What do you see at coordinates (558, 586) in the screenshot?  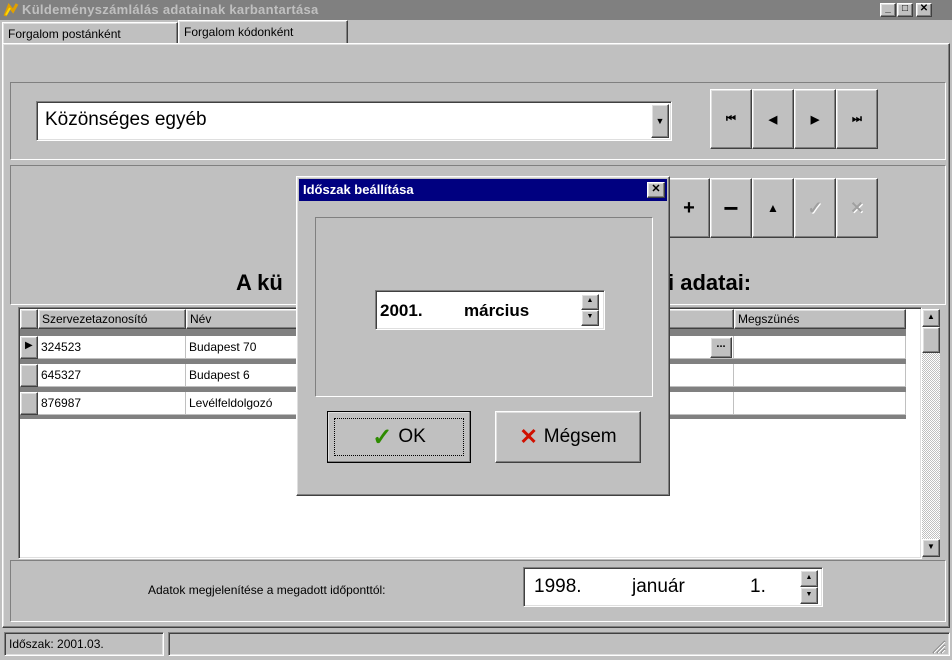 I see `date-year: 1998.` at bounding box center [558, 586].